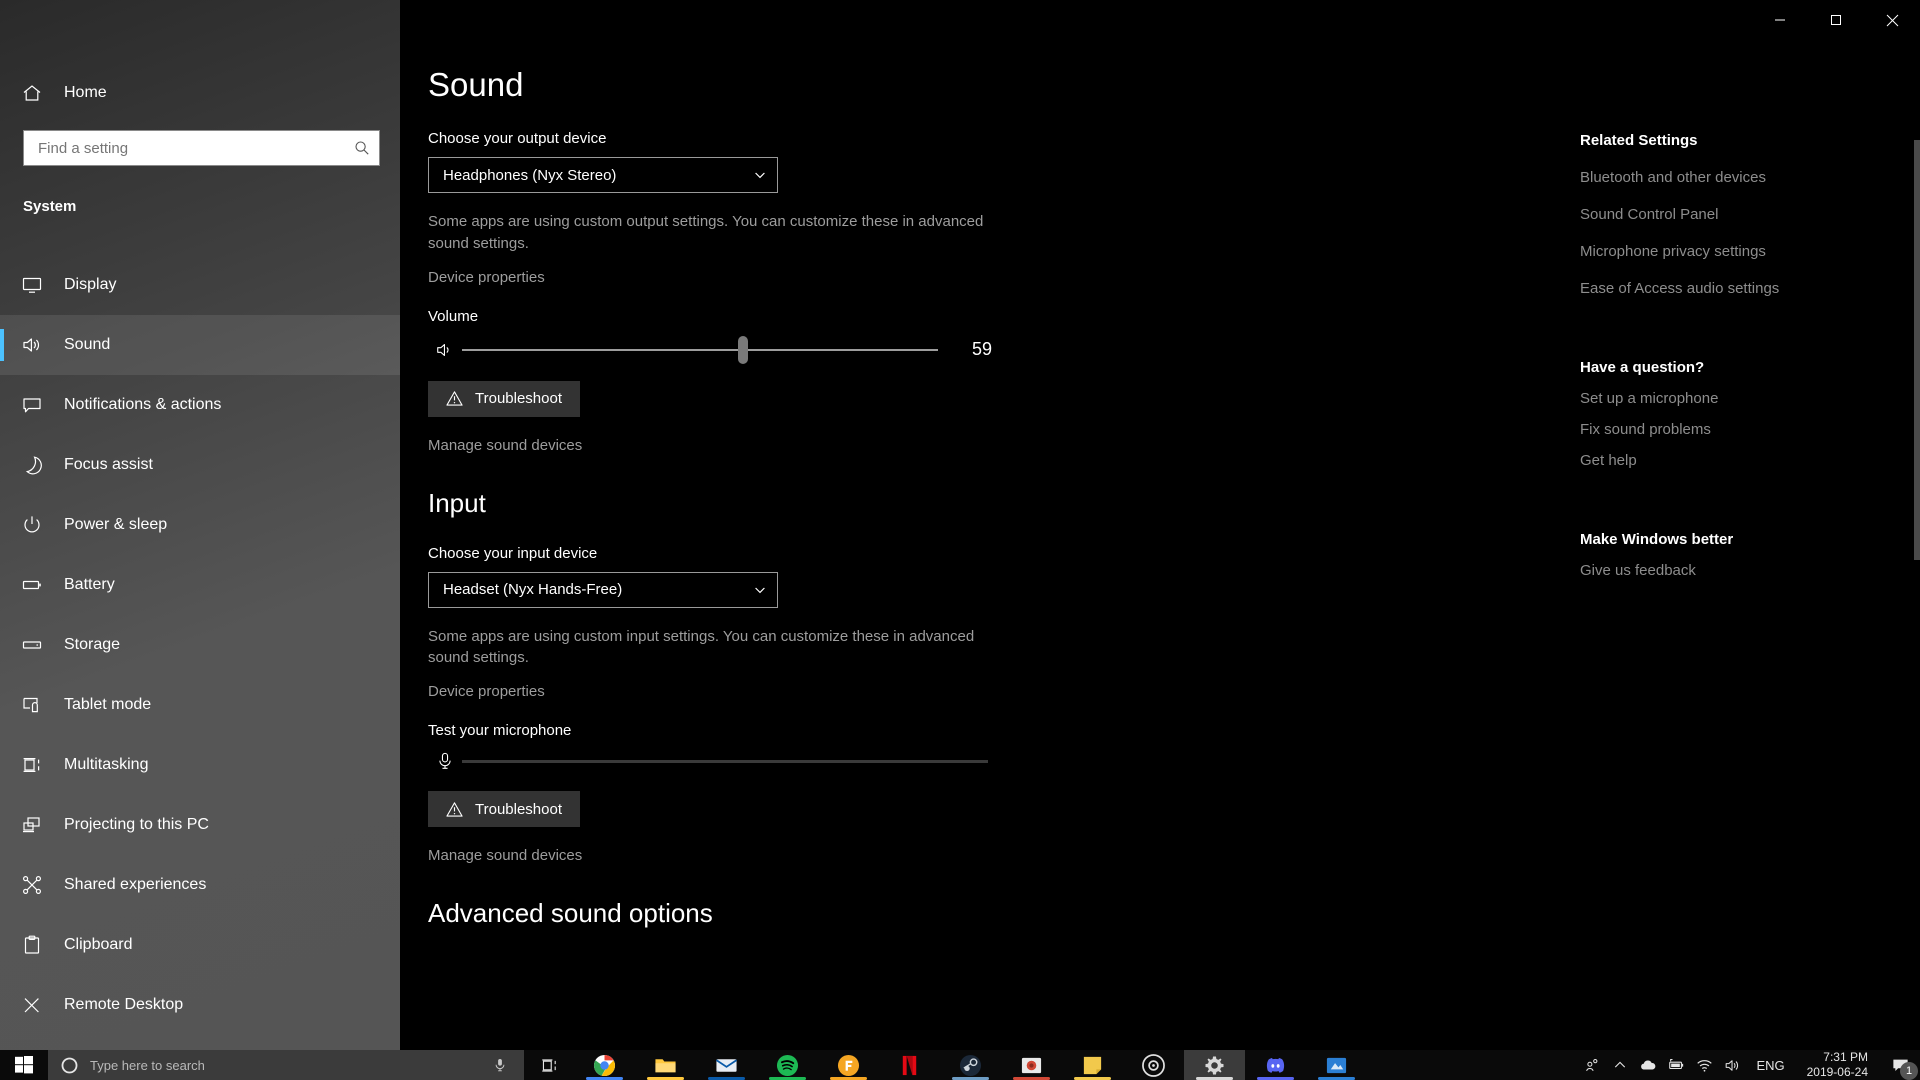 Image resolution: width=1920 pixels, height=1080 pixels. I want to click on sidebar-item-tablet-mode: Tablet mode, so click(200, 705).